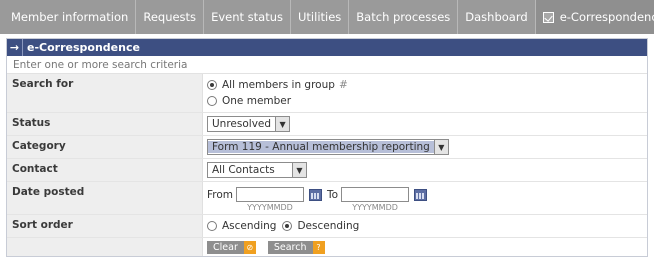  Describe the element at coordinates (327, 47) in the screenshot. I see `panel-header: → e-Correspondence` at that location.